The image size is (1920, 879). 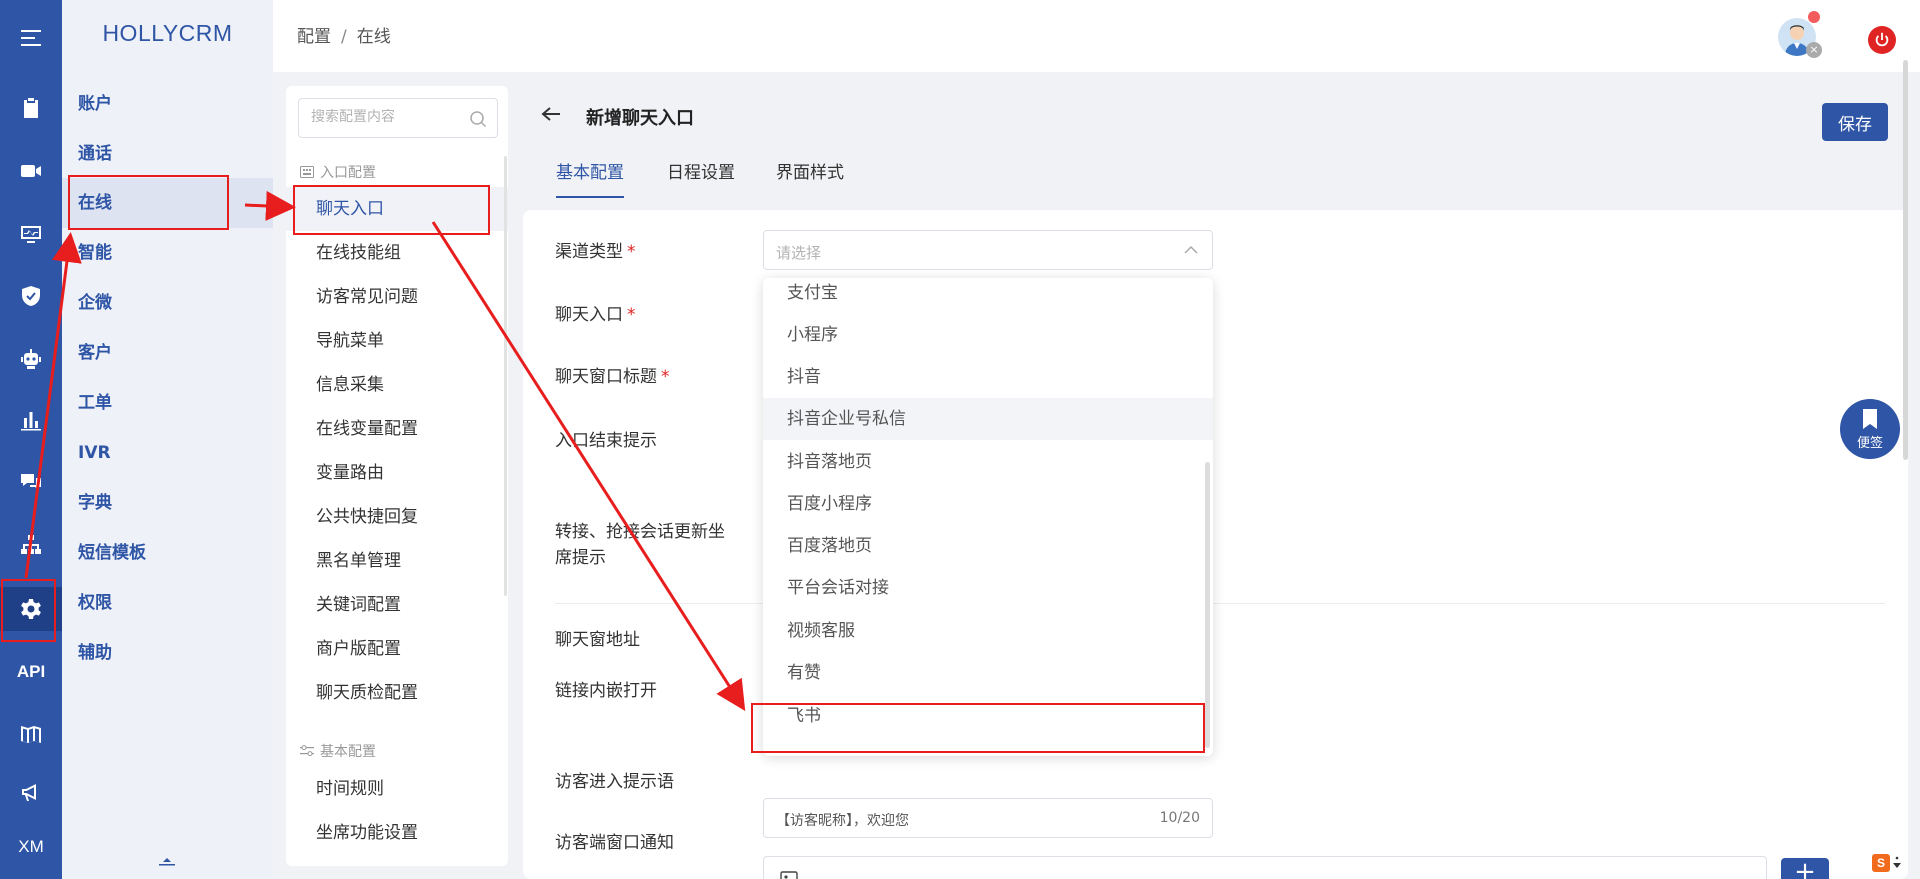 I want to click on sub-item-time-rules: 时间规则, so click(x=397, y=789).